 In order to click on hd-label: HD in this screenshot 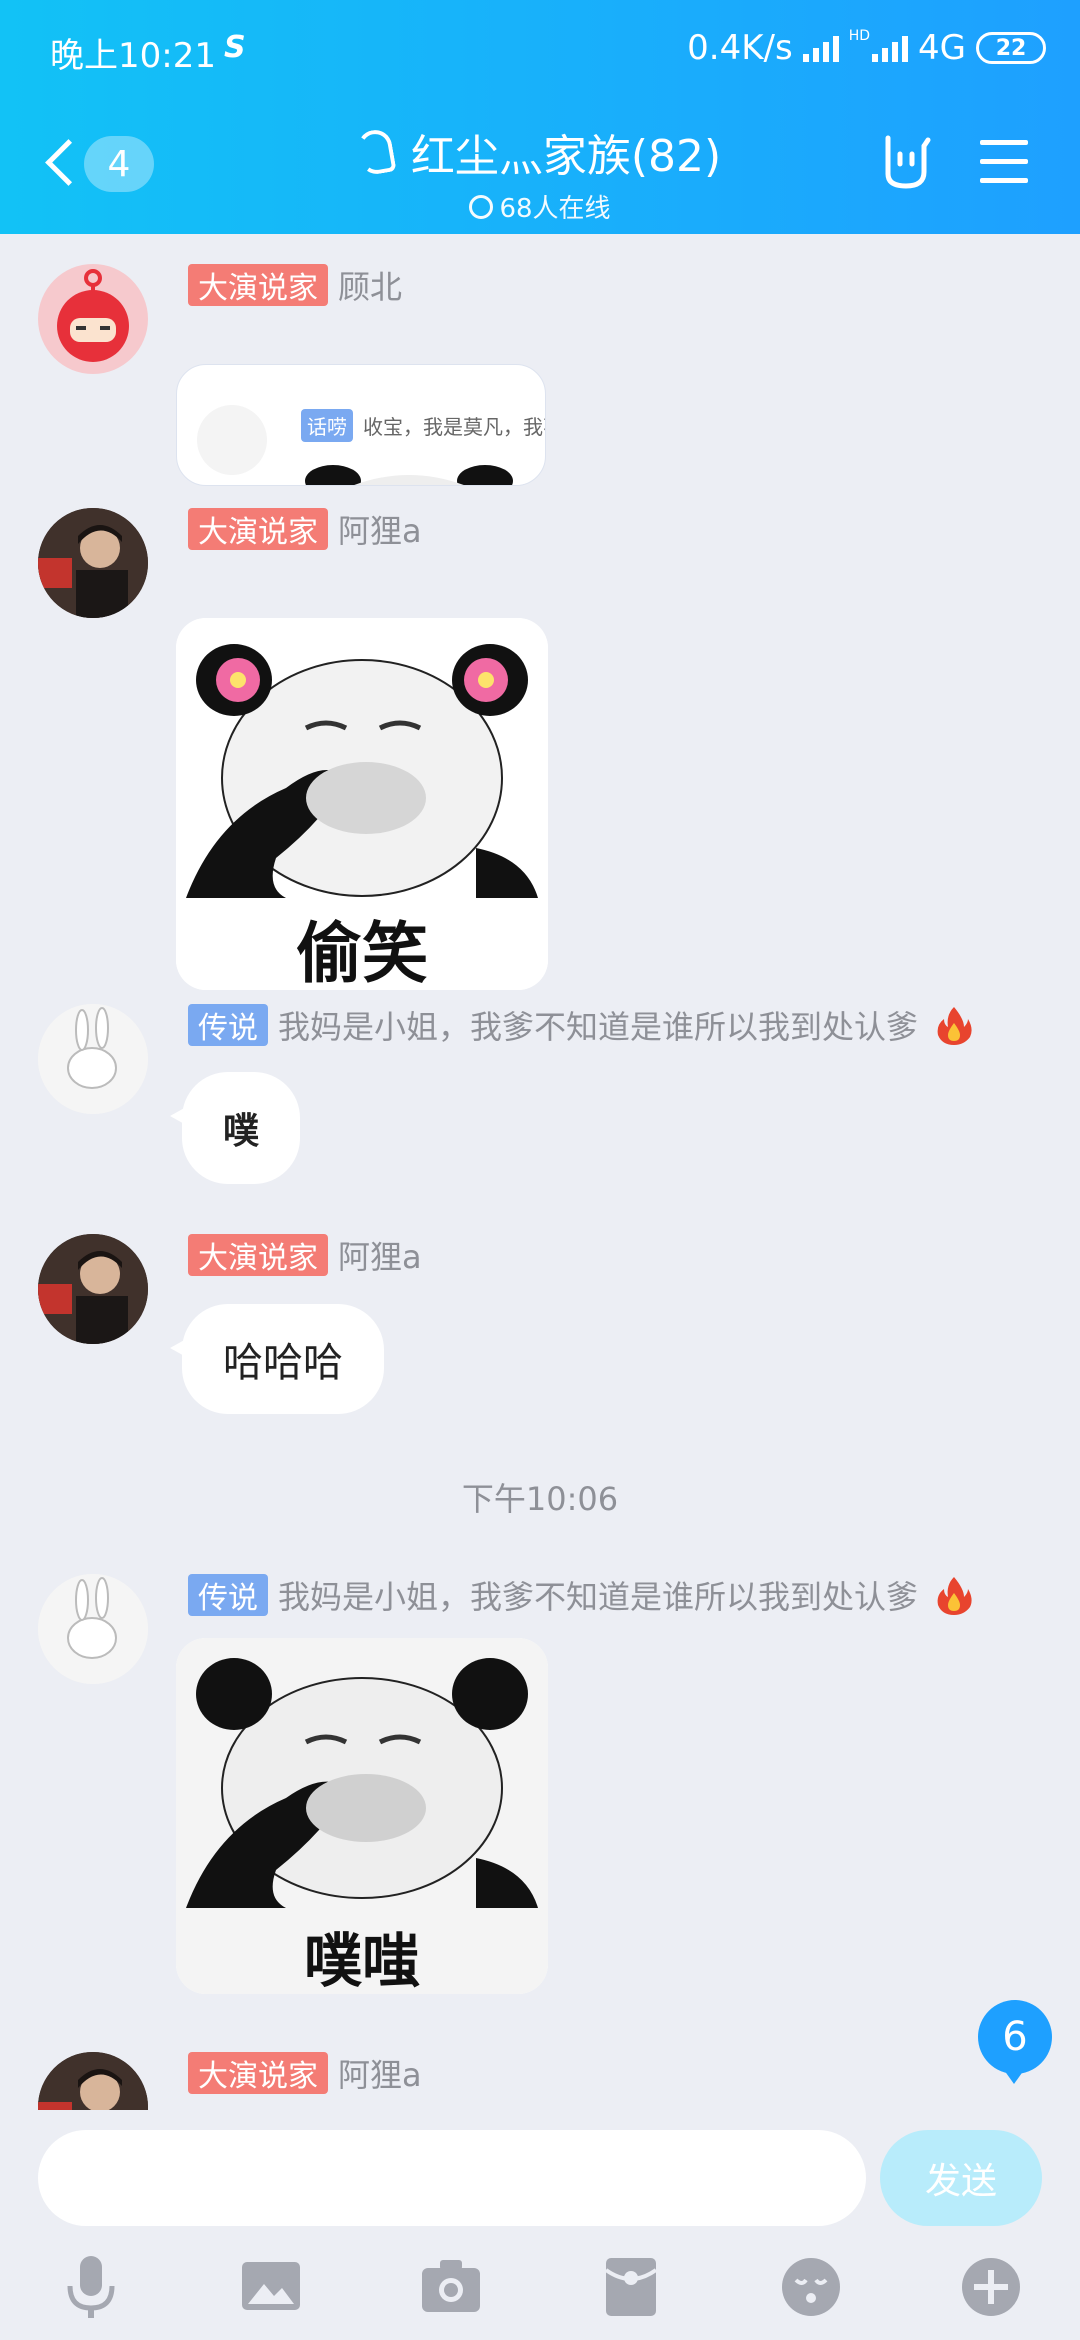, I will do `click(859, 36)`.